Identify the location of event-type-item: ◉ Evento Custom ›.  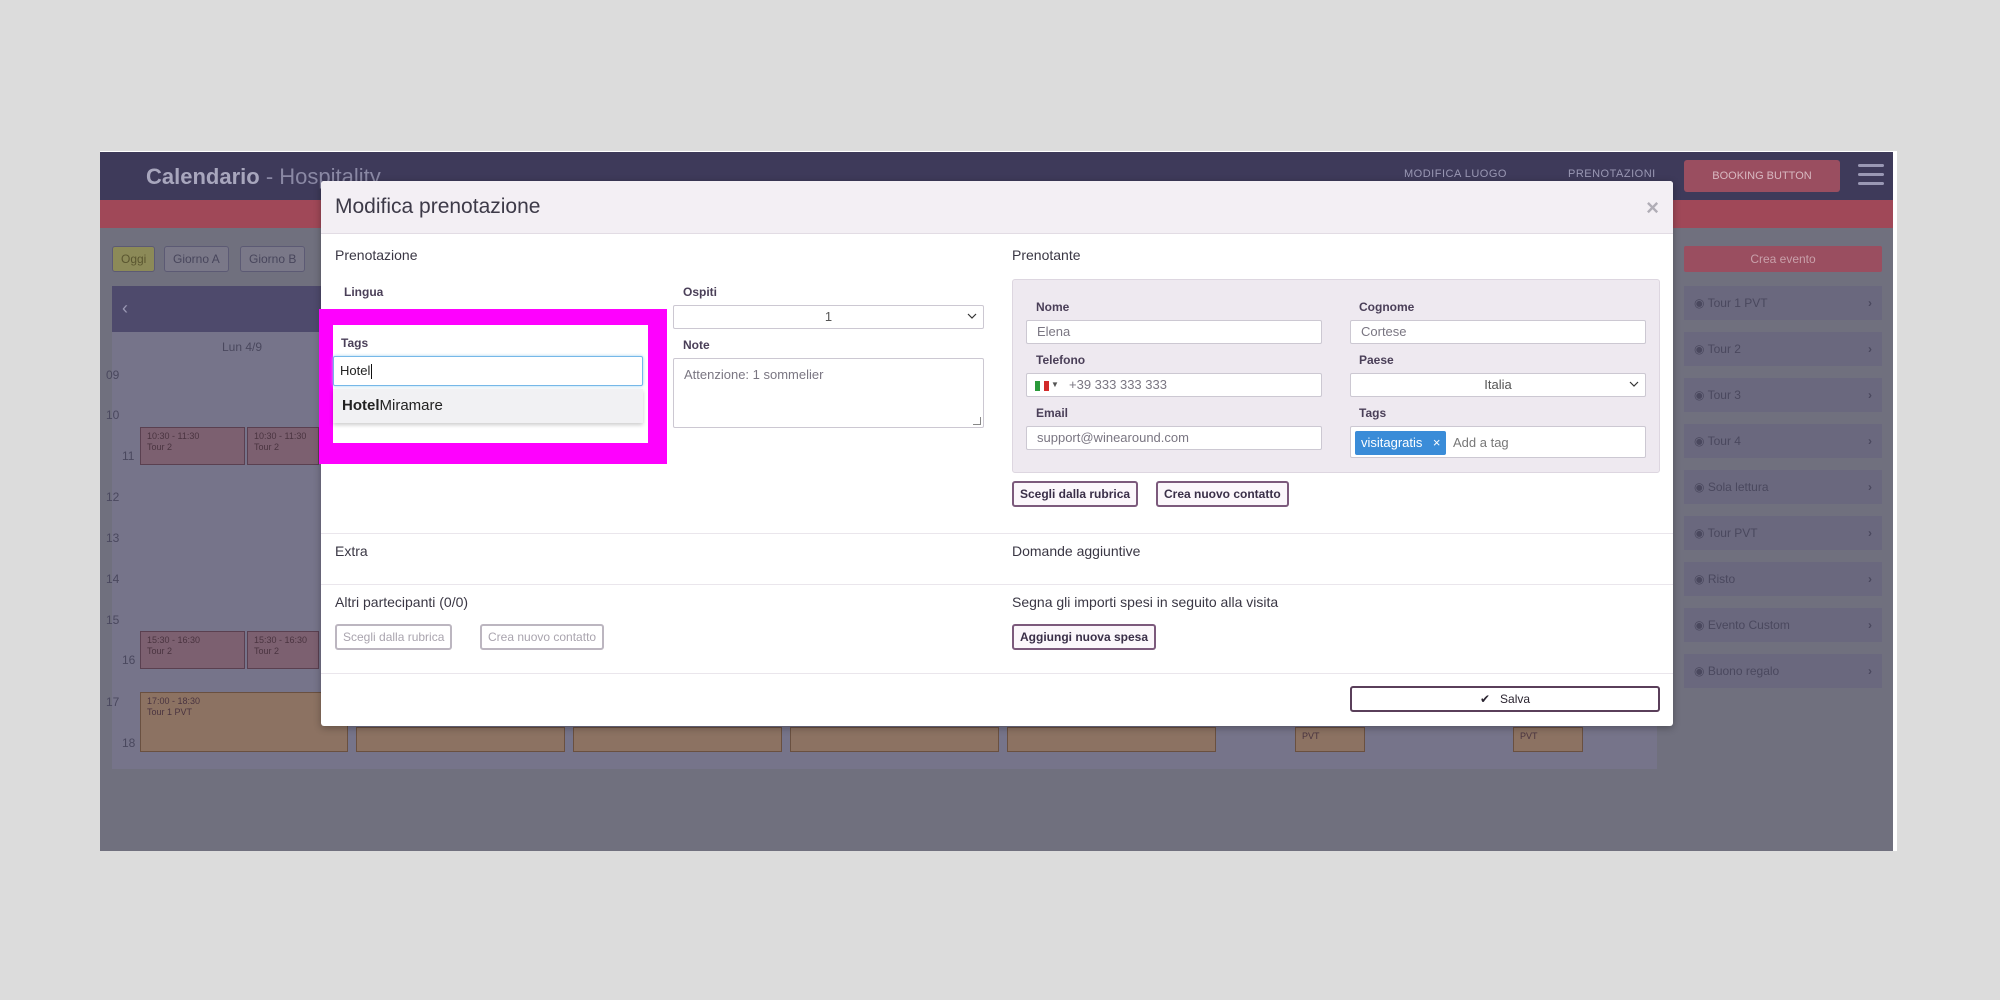
(1783, 625).